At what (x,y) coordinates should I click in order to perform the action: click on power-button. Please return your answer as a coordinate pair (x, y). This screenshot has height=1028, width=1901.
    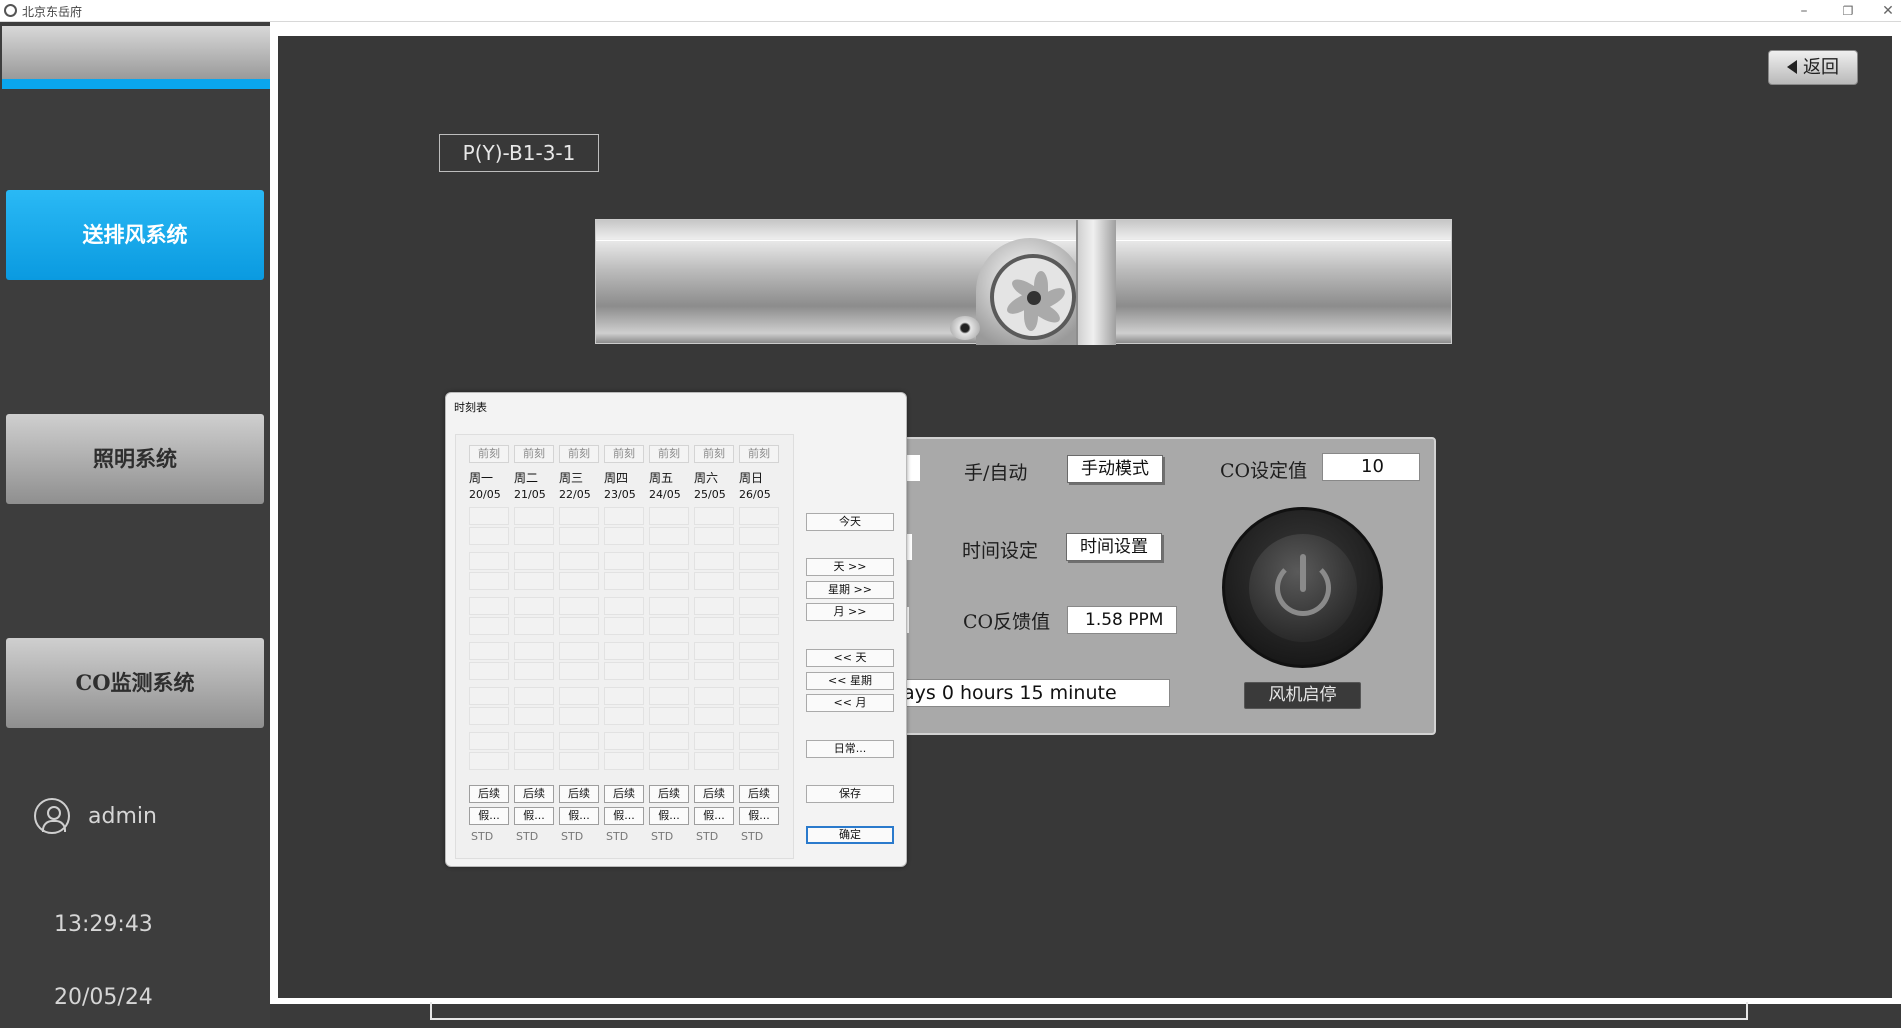
    Looking at the image, I should click on (1302, 587).